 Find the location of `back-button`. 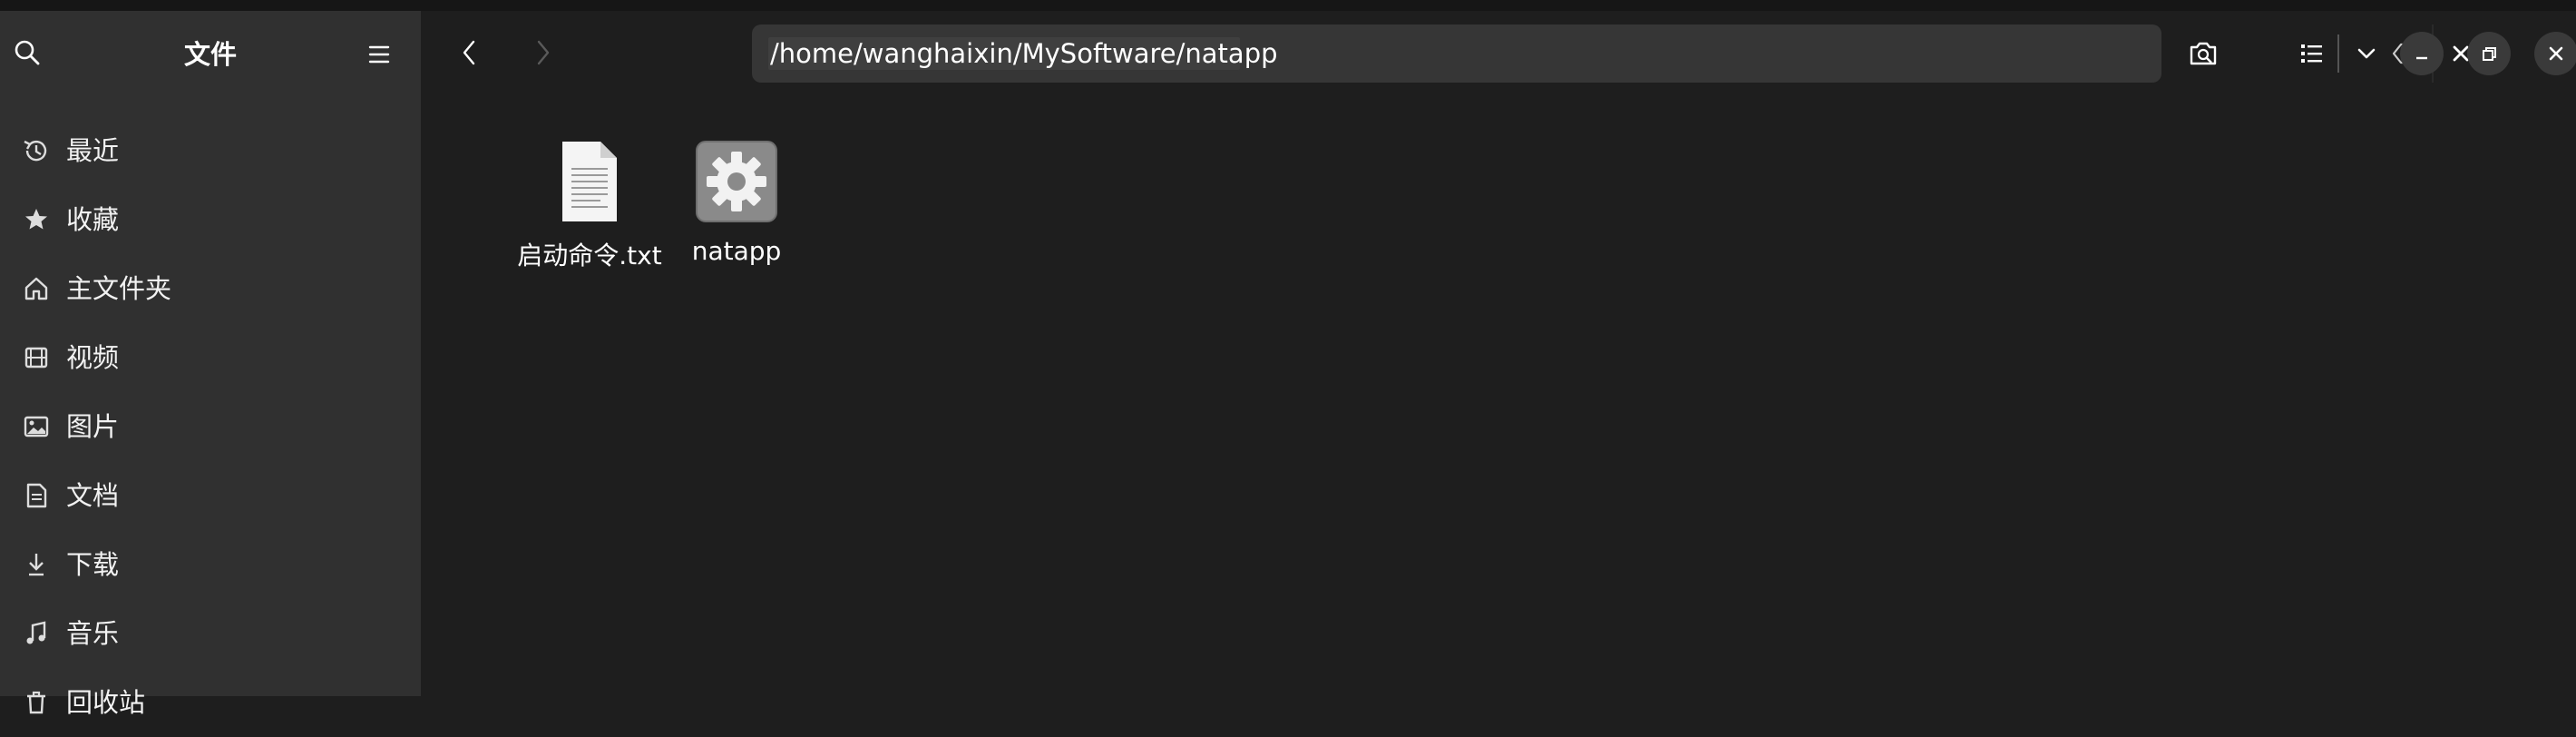

back-button is located at coordinates (470, 53).